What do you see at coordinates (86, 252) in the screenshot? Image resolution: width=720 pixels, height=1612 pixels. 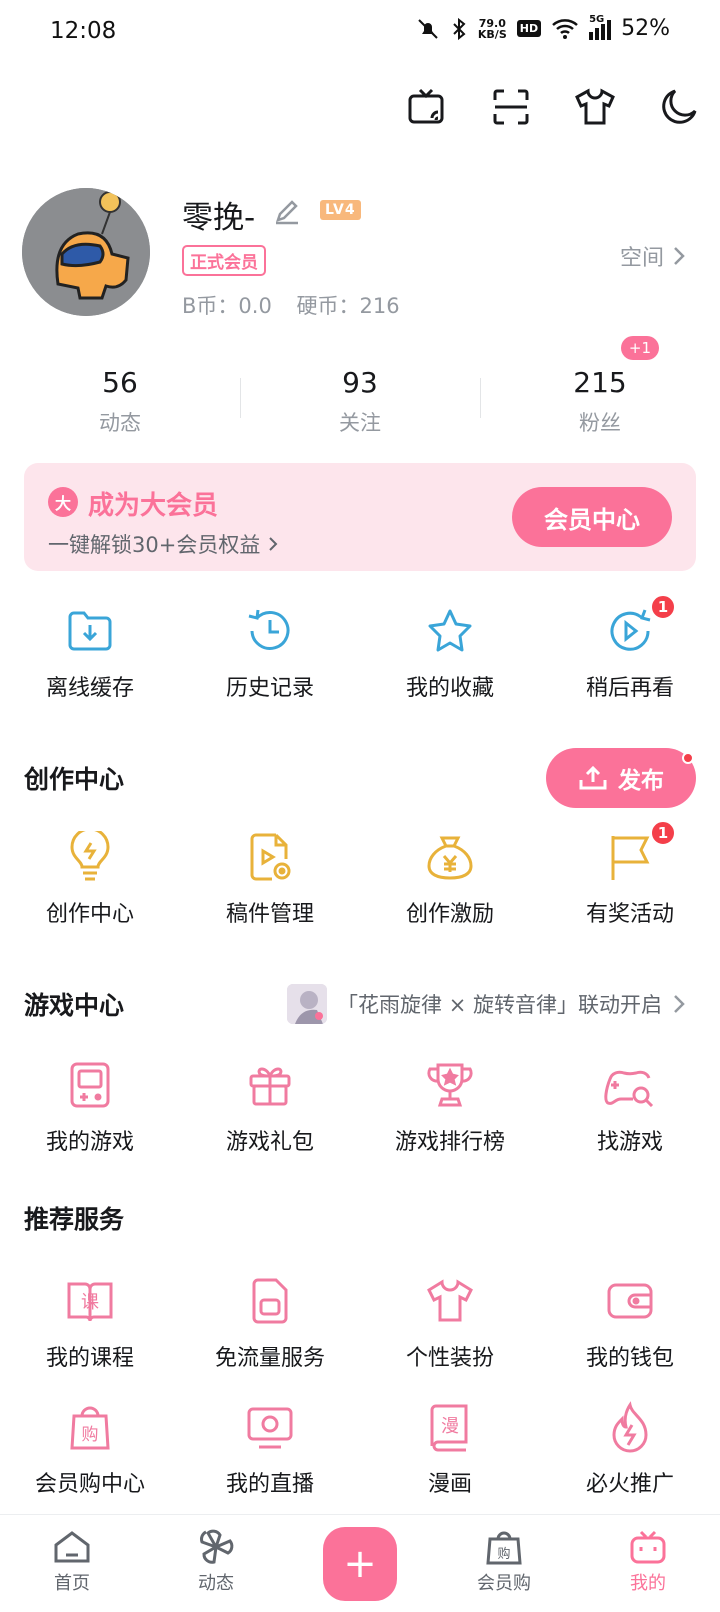 I see `avatar` at bounding box center [86, 252].